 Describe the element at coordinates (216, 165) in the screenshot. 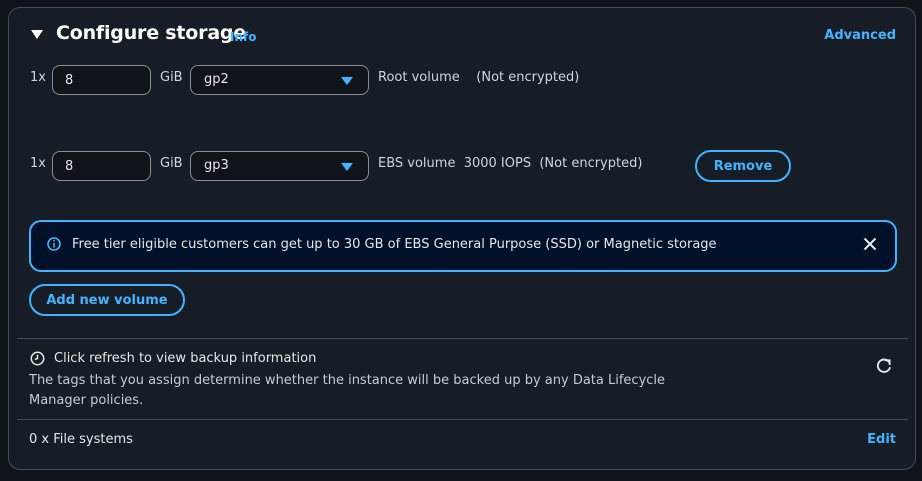

I see `volume-type-value: gp3` at that location.